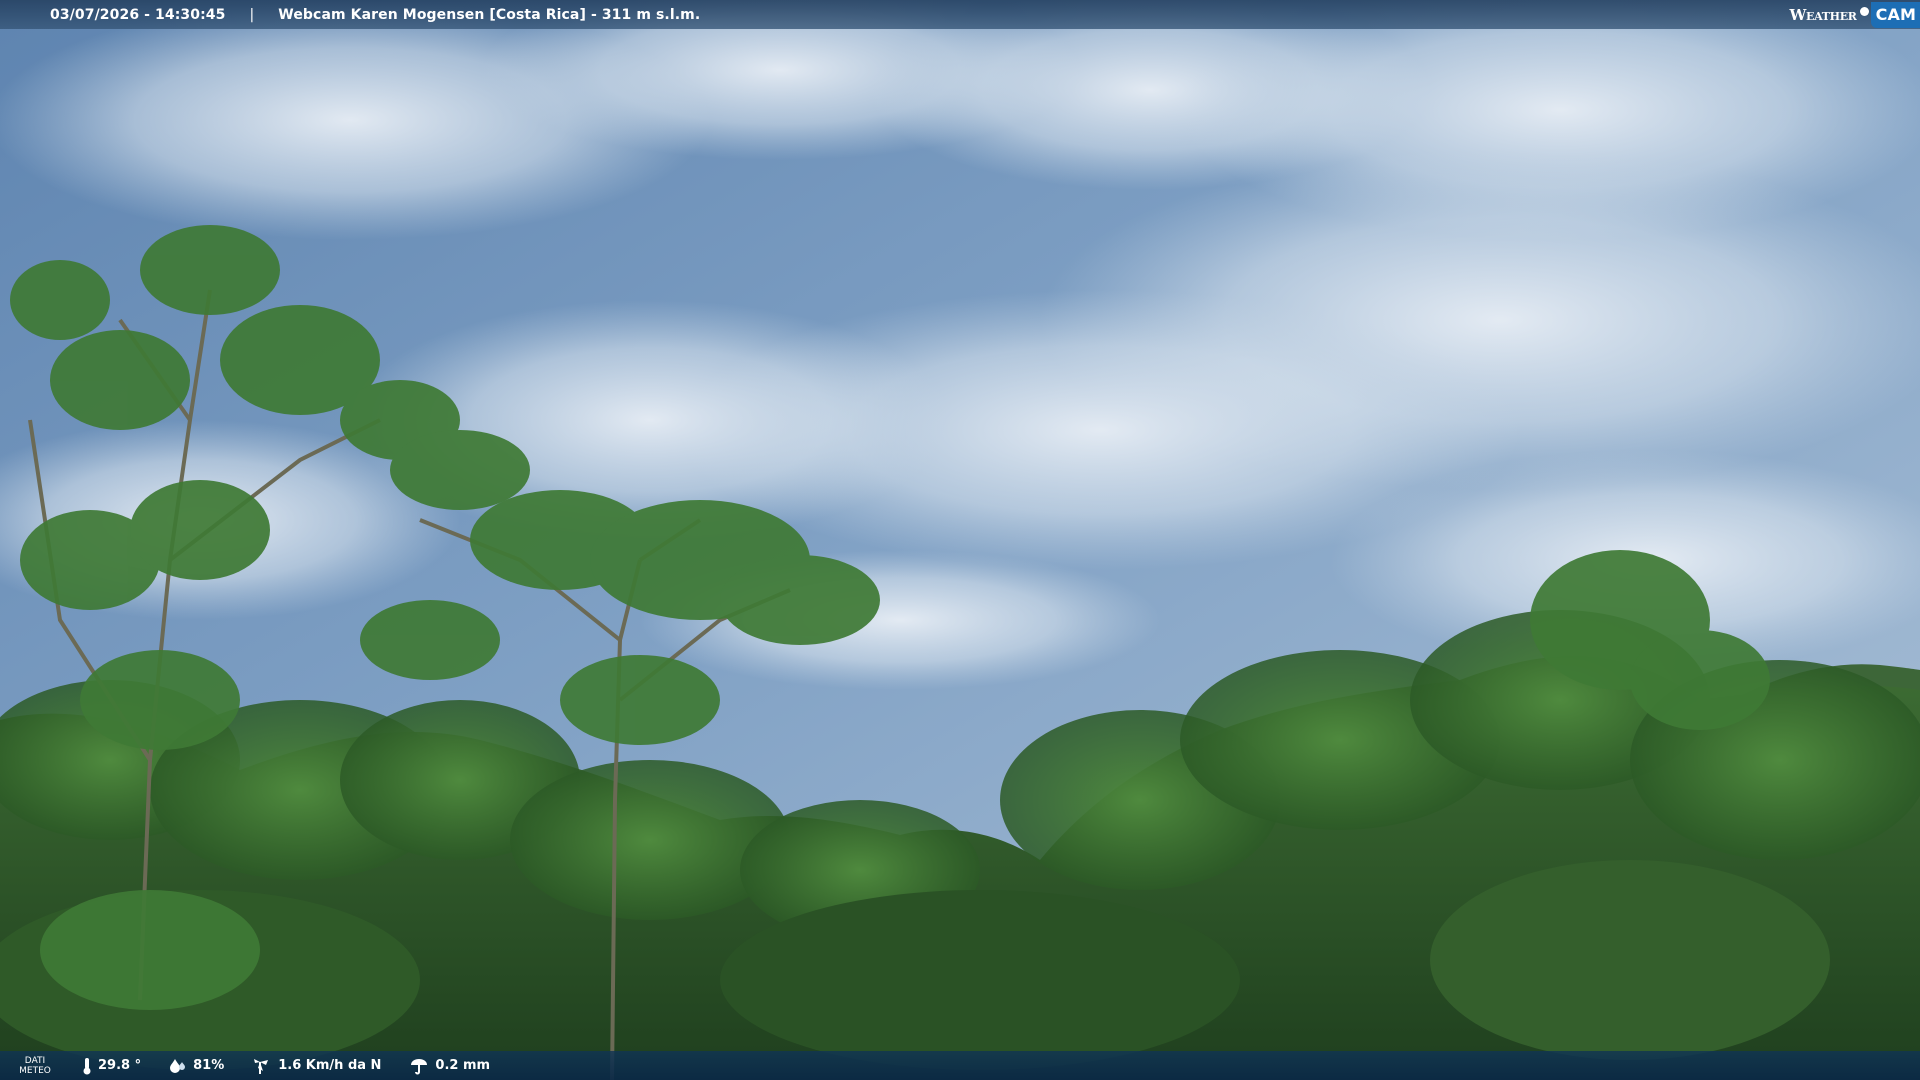  Describe the element at coordinates (419, 1066) in the screenshot. I see `rain-icon` at that location.